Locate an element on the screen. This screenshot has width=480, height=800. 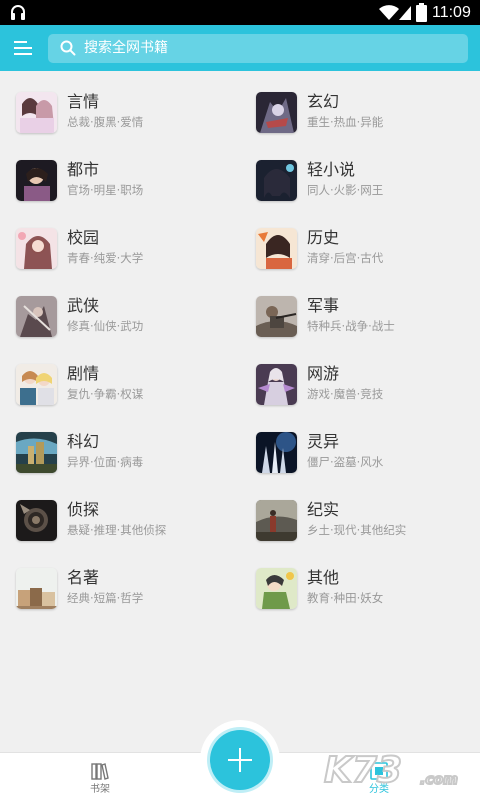
detective-cover-icon is located at coordinates (36, 520).